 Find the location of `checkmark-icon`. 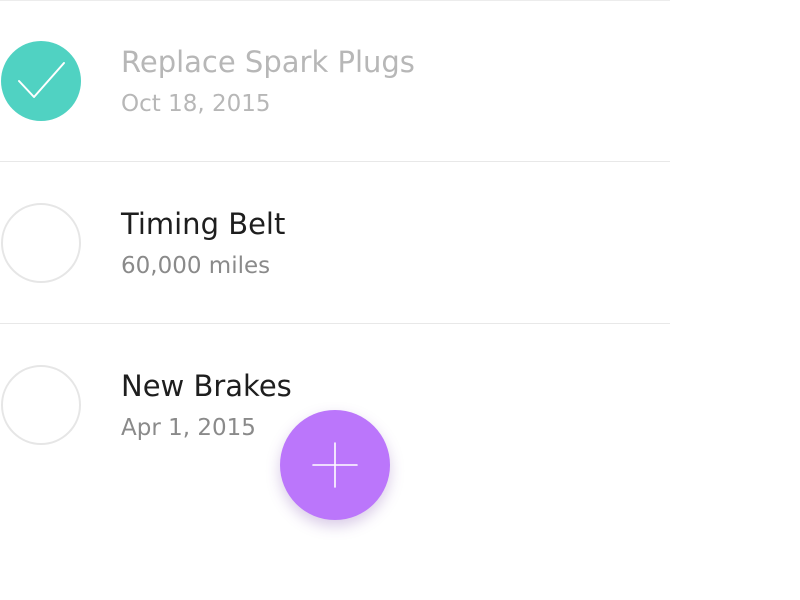

checkmark-icon is located at coordinates (41, 80).